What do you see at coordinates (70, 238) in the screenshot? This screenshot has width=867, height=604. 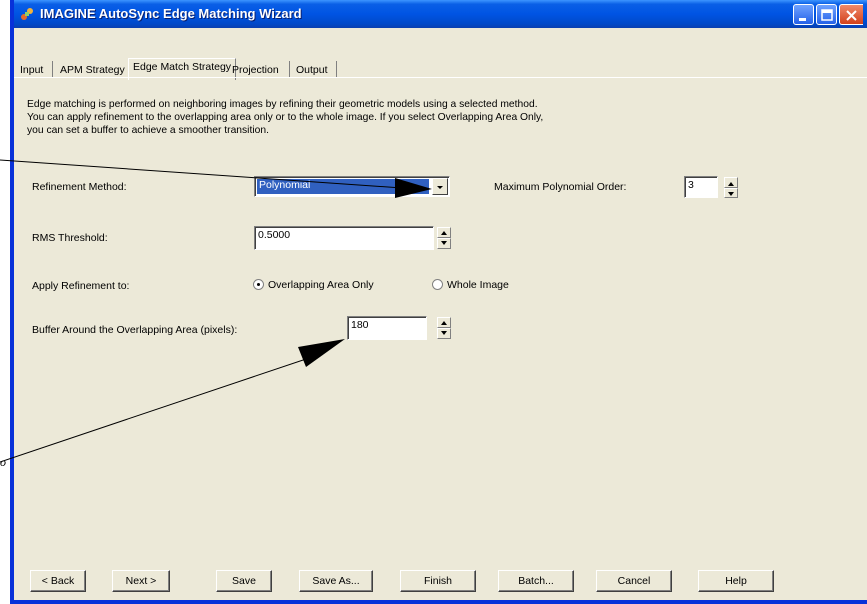 I see `rms-threshold-label: RMS Threshold:` at bounding box center [70, 238].